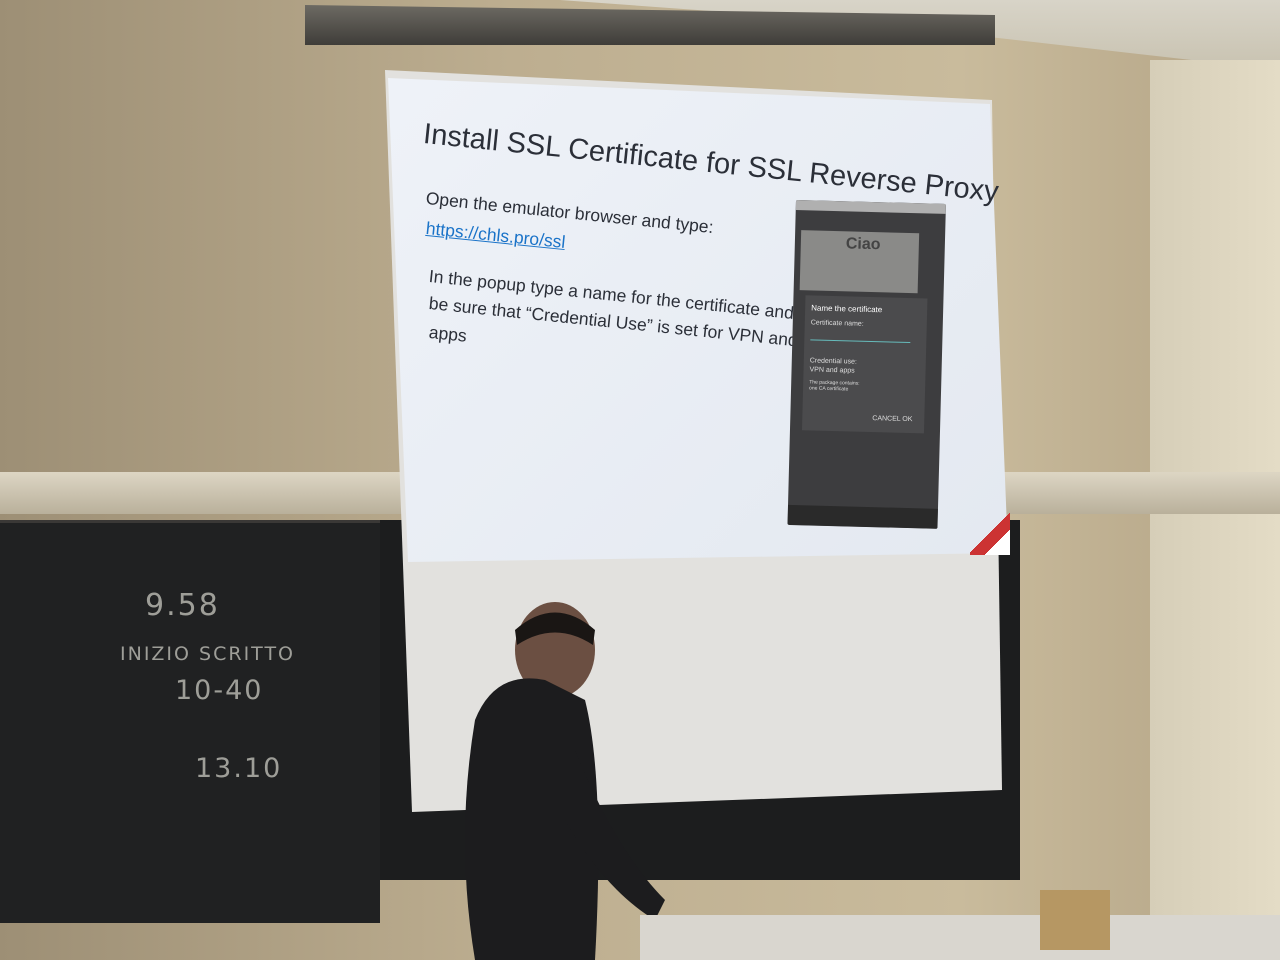  I want to click on chalkboard: 9.58 INIZIO SCRITTO 10-40 13.10, so click(190, 721).